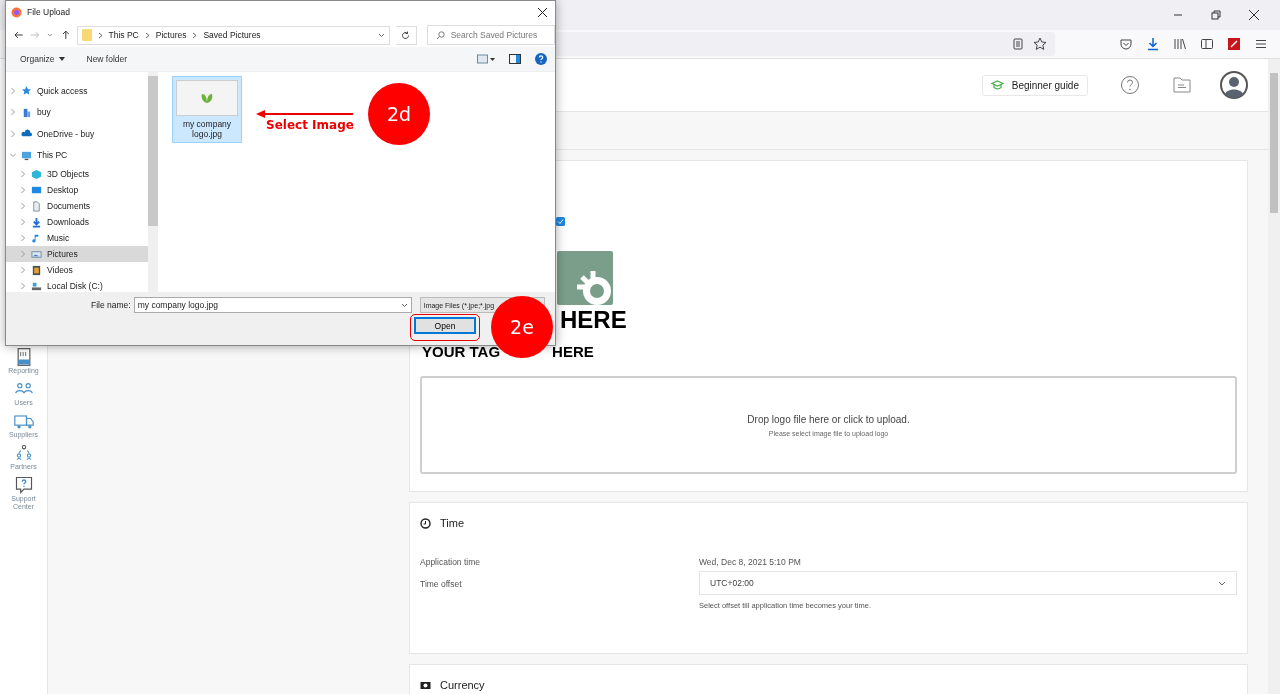  What do you see at coordinates (997, 85) in the screenshot?
I see `graduation-cap-icon` at bounding box center [997, 85].